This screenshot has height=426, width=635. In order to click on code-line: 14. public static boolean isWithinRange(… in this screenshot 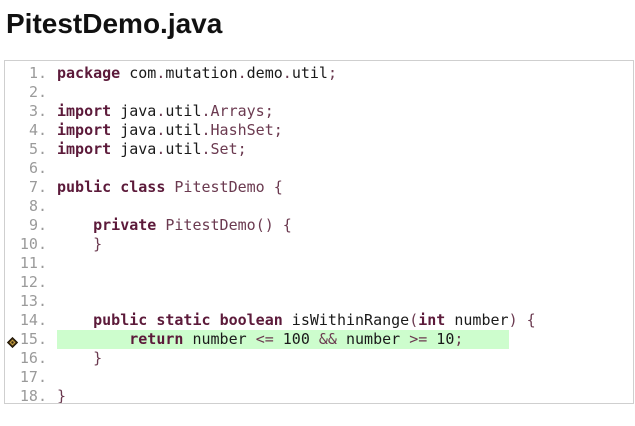, I will do `click(319, 320)`.